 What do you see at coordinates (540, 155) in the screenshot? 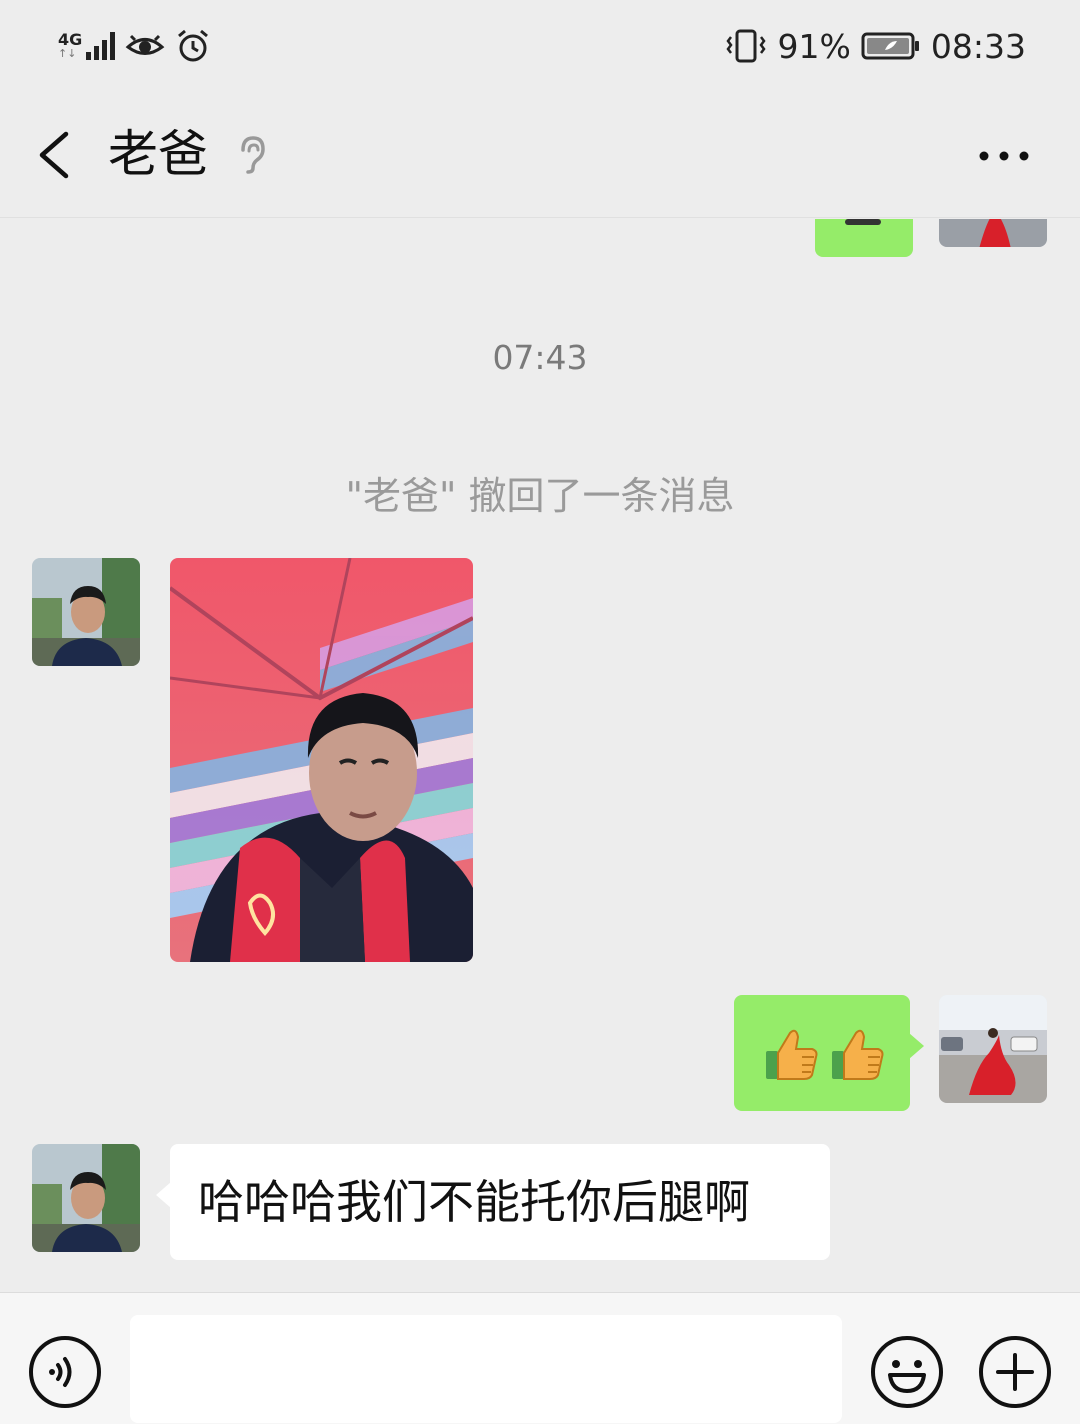
I see `chat-header: 老爸` at bounding box center [540, 155].